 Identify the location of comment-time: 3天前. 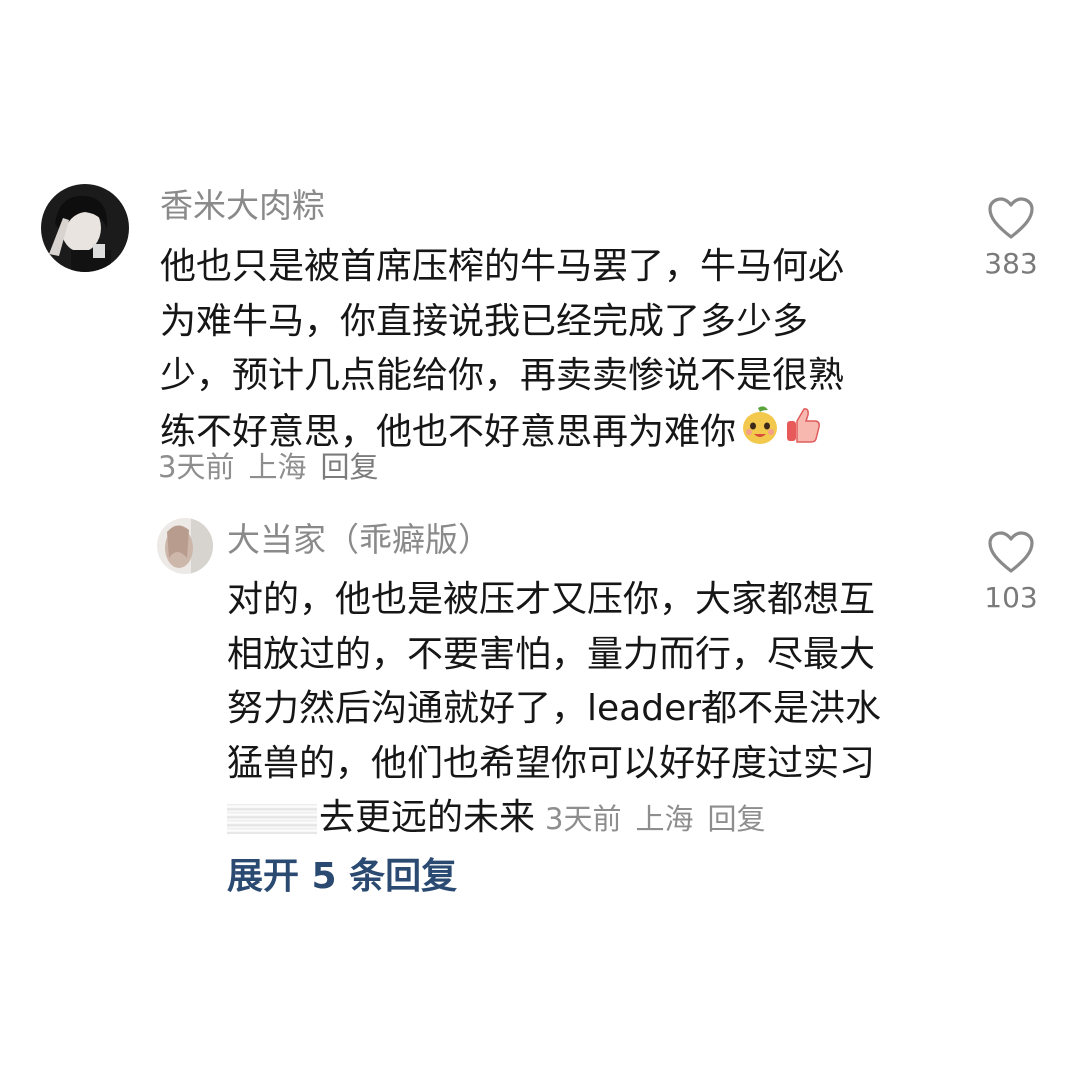
(196, 467).